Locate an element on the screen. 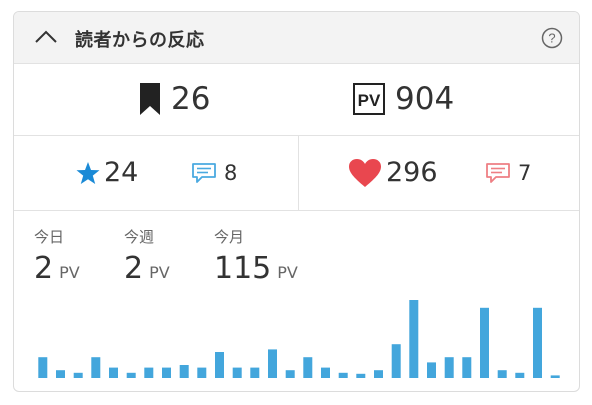 The width and height of the screenshot is (592, 405). bookmark-count: 26 is located at coordinates (174, 99).